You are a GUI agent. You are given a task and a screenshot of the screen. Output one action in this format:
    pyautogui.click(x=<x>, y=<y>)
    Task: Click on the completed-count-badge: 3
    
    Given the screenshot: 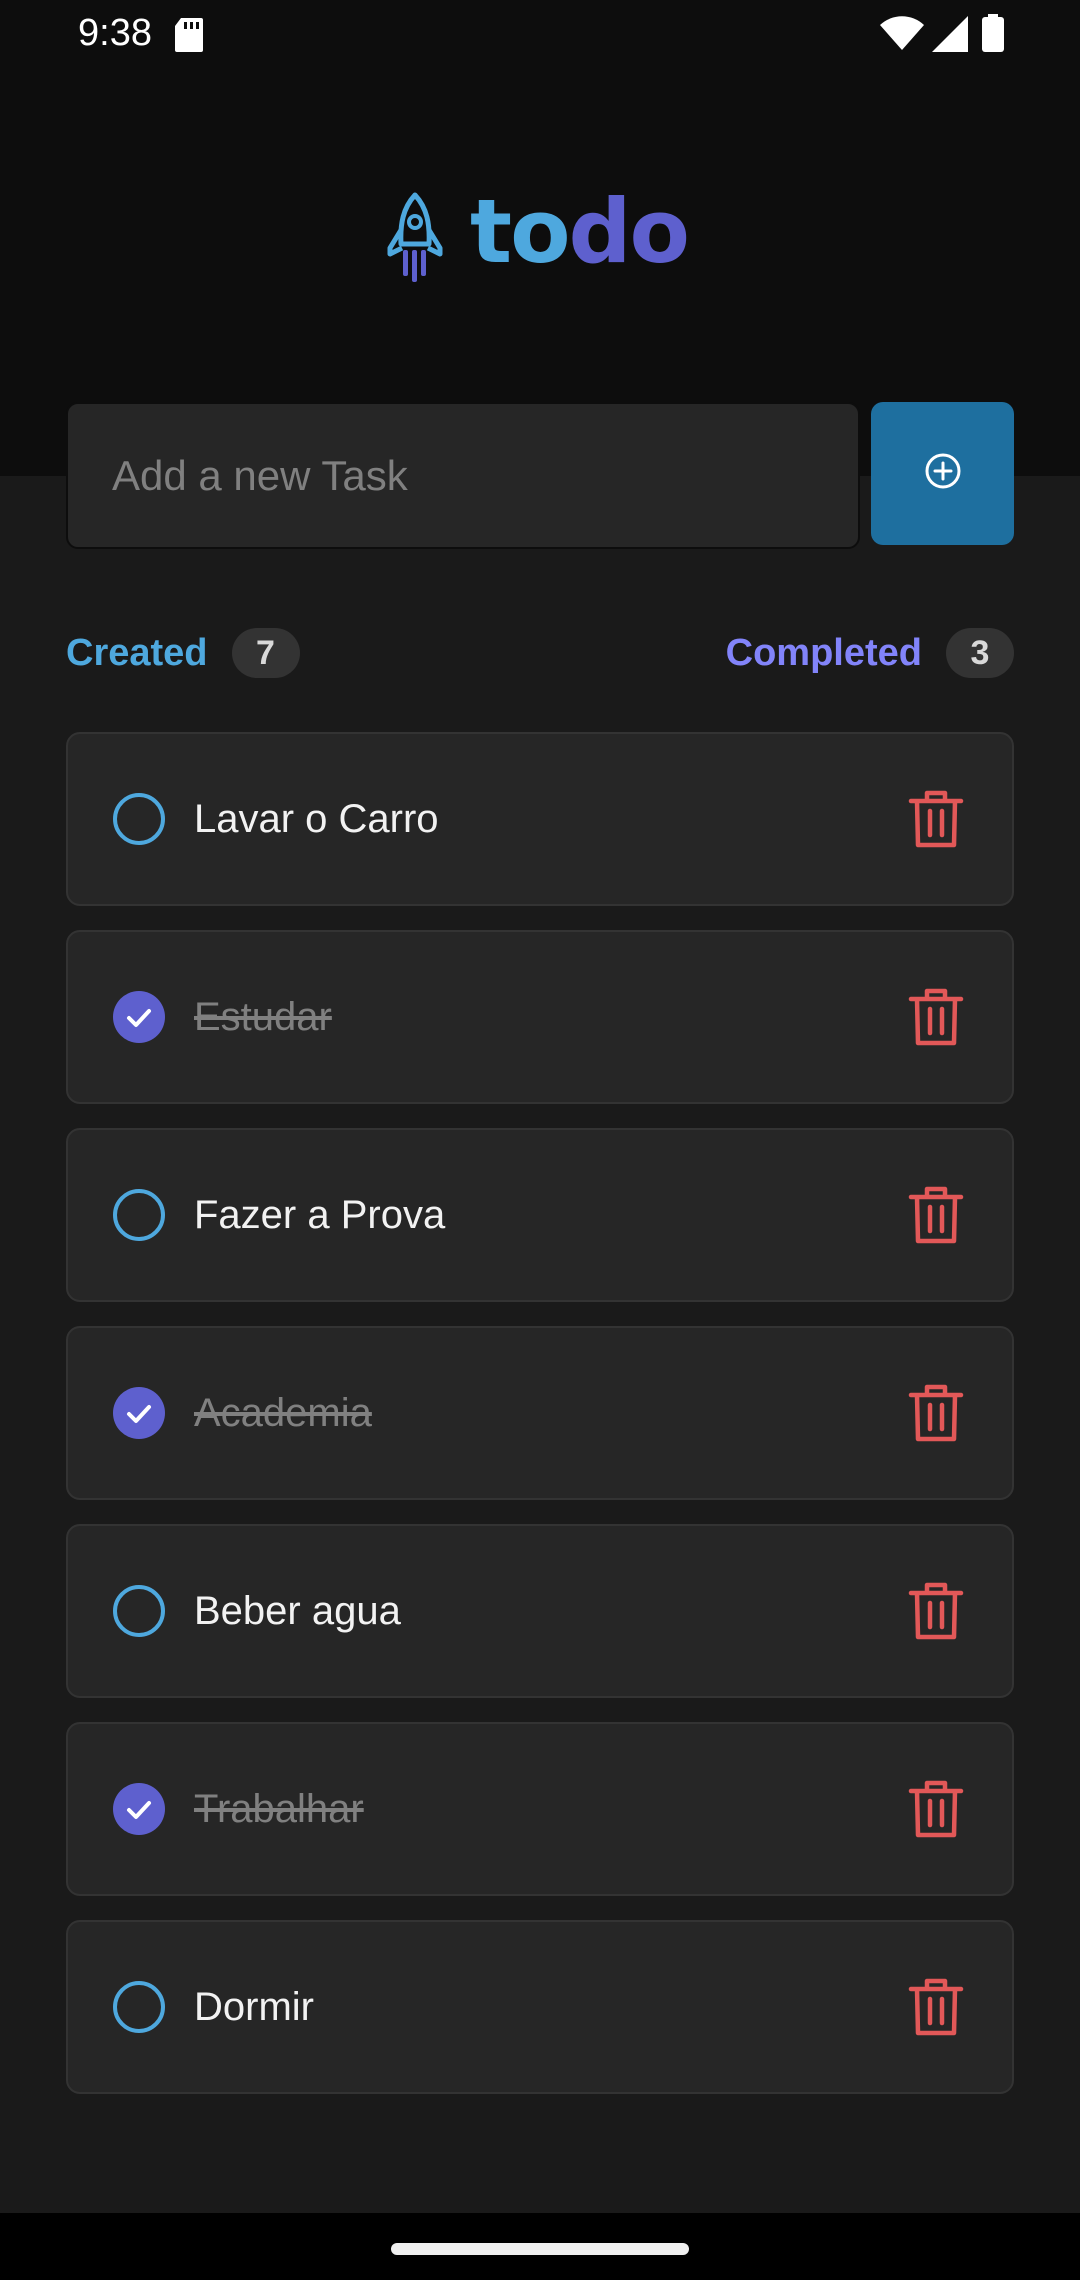 What is the action you would take?
    pyautogui.click(x=980, y=653)
    